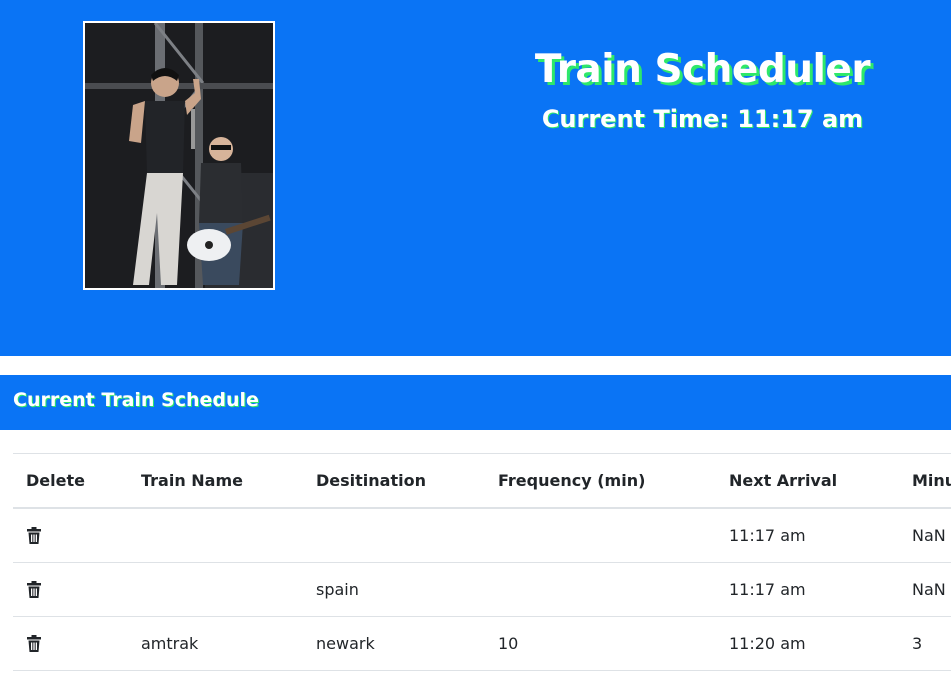 The image size is (951, 683). I want to click on cell-next-arrival: 11:20 am, so click(807, 643).